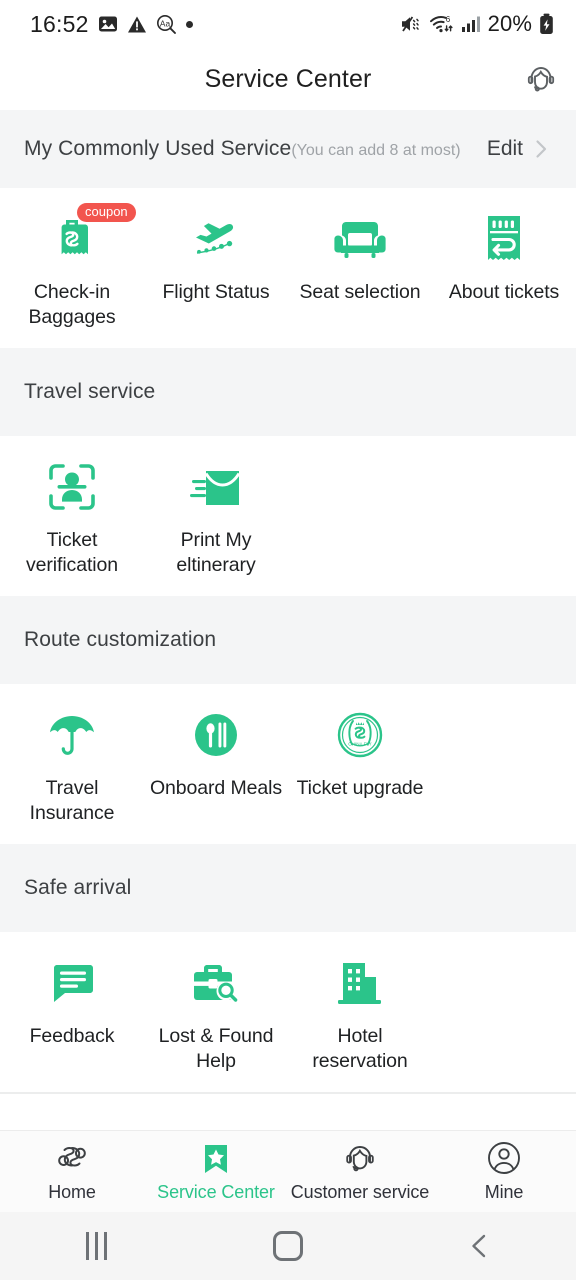  I want to click on service-item-lost-and-found-help: Lost & Found Help, so click(216, 1014).